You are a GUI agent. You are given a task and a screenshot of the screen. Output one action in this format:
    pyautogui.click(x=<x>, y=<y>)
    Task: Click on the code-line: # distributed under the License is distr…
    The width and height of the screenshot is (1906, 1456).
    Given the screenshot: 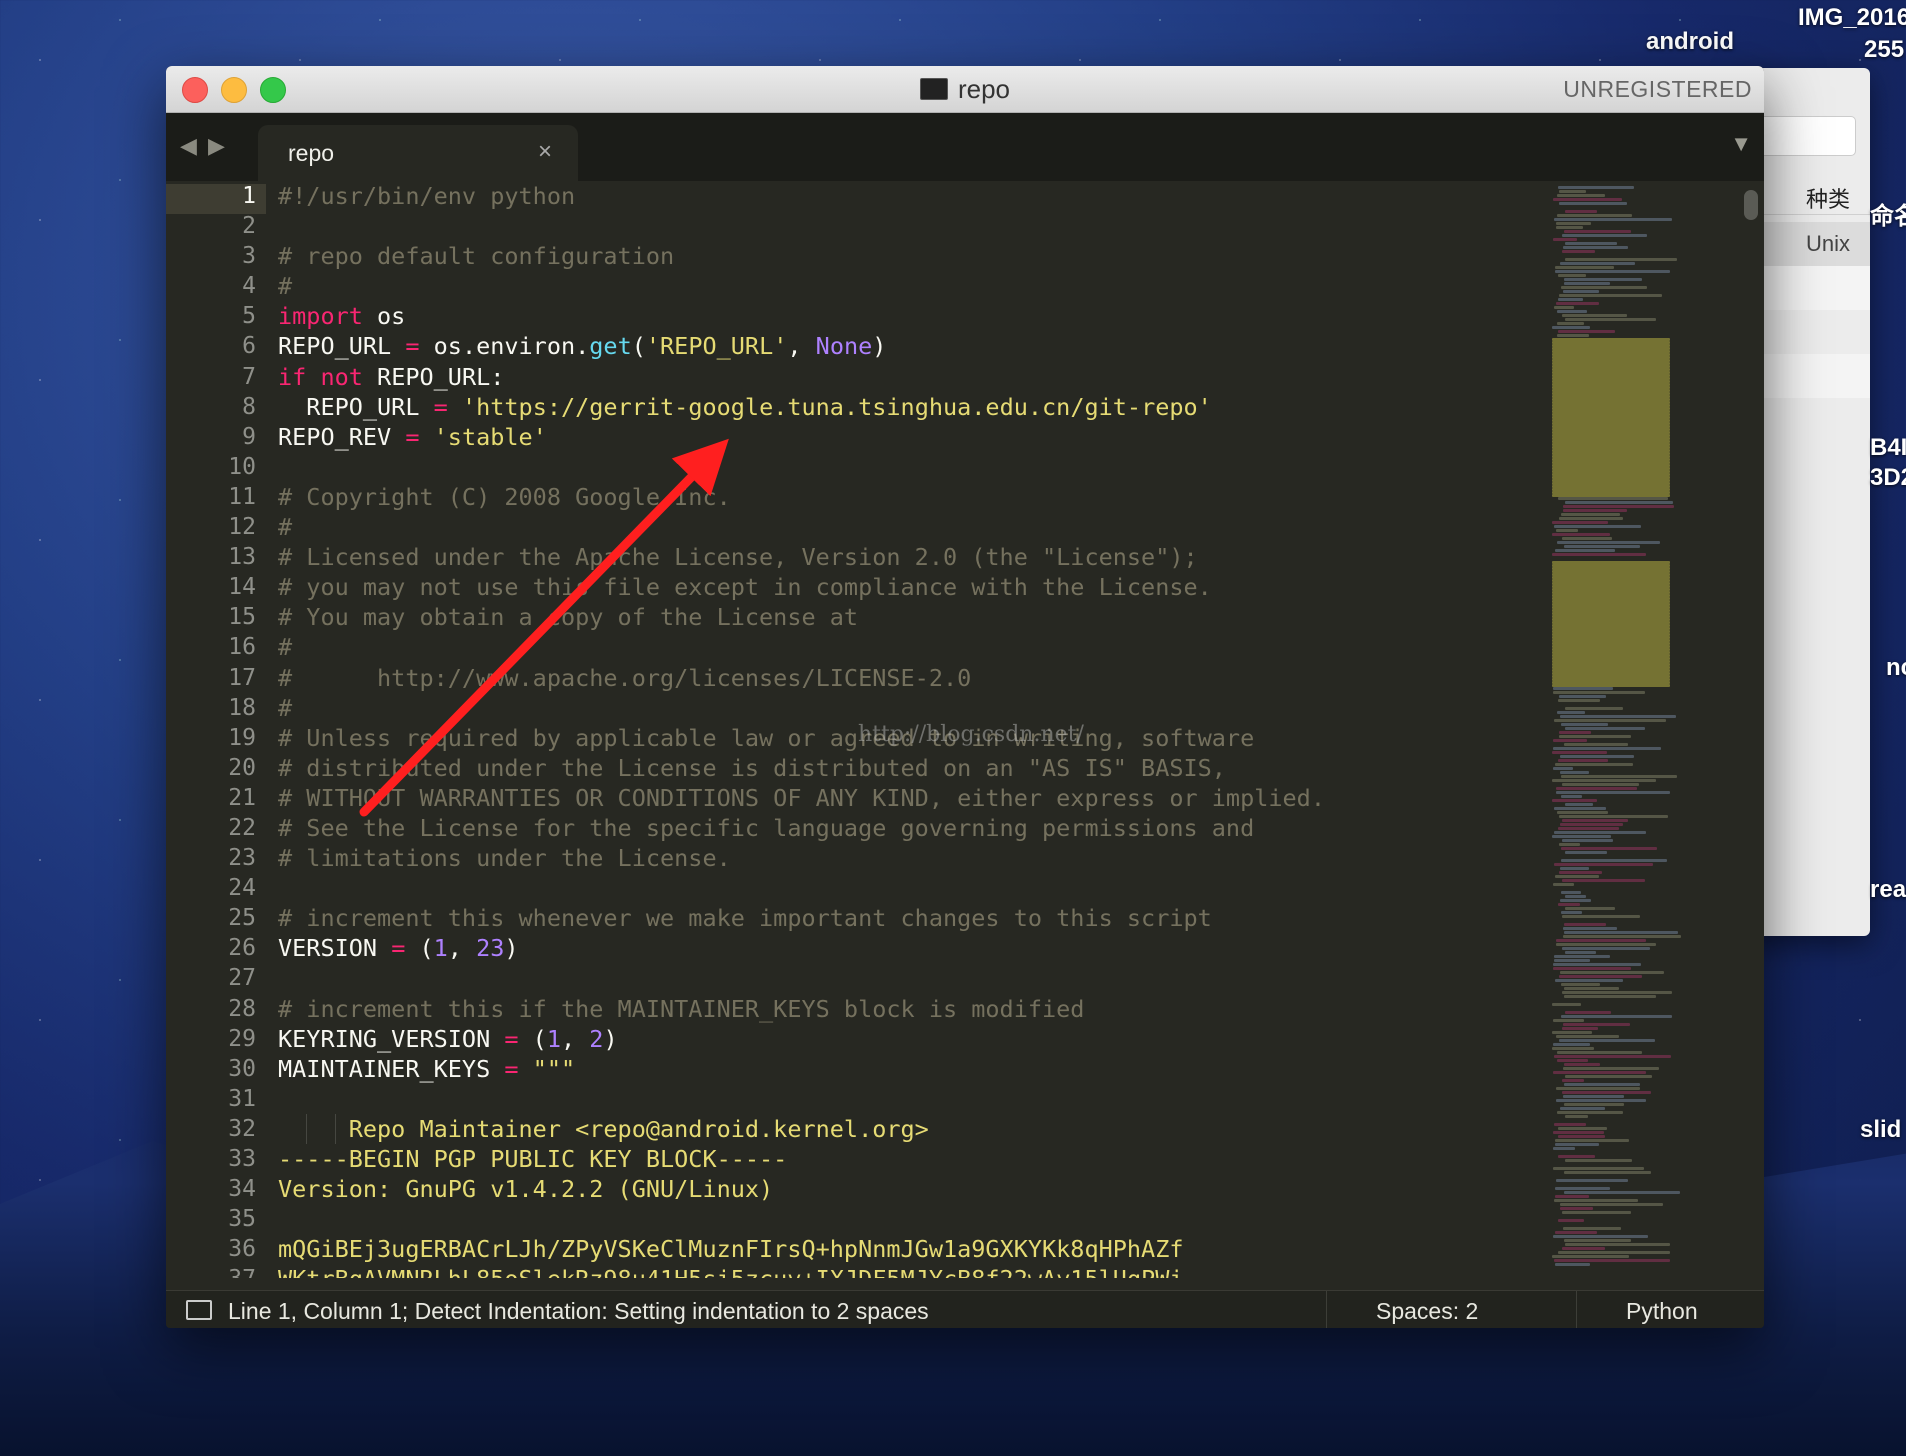 What is the action you would take?
    pyautogui.click(x=993, y=768)
    